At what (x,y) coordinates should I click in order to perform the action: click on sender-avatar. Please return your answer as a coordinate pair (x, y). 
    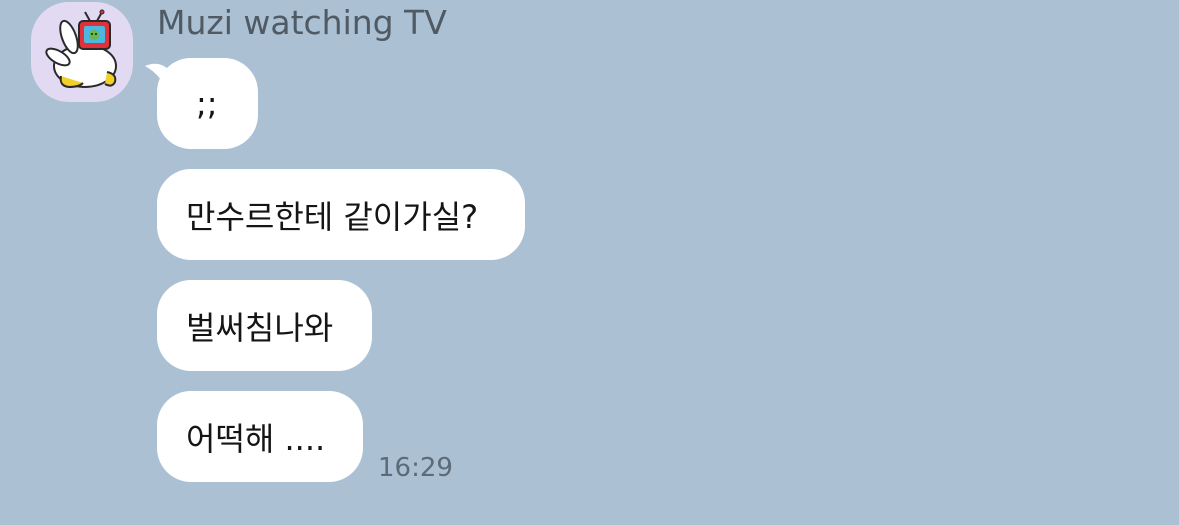
    Looking at the image, I should click on (82, 52).